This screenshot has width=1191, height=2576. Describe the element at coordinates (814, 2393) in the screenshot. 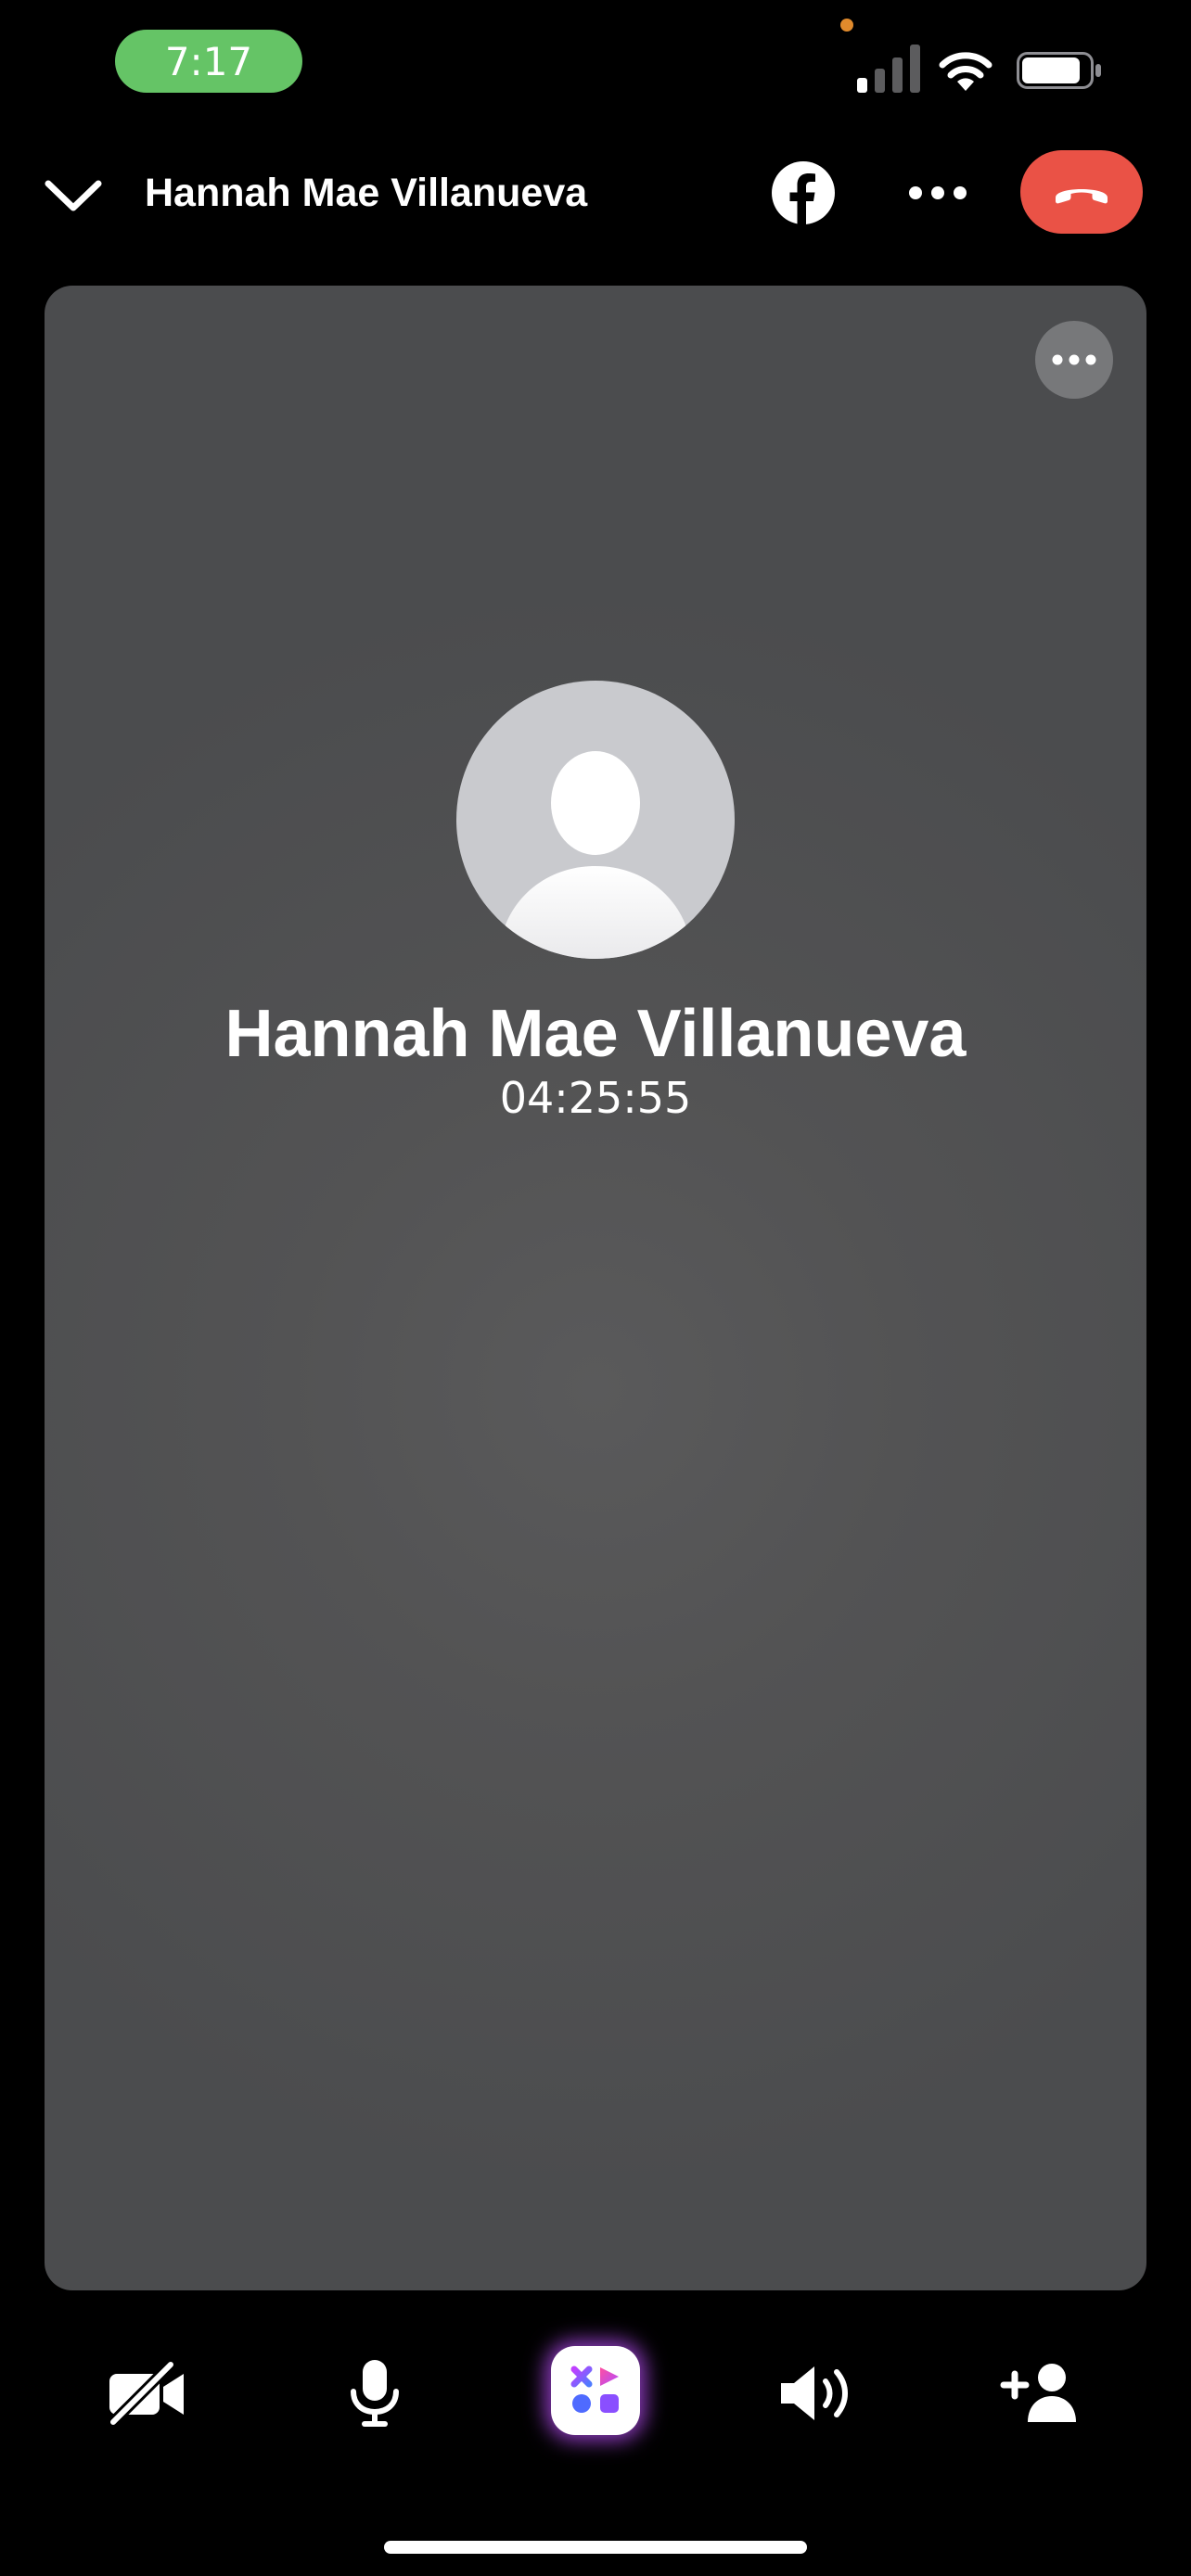

I see `speaker-icon` at that location.